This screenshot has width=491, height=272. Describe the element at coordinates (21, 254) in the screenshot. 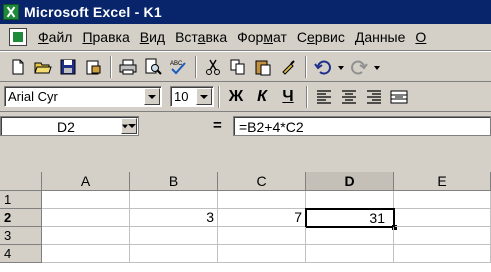

I see `row-header-4: 4` at that location.